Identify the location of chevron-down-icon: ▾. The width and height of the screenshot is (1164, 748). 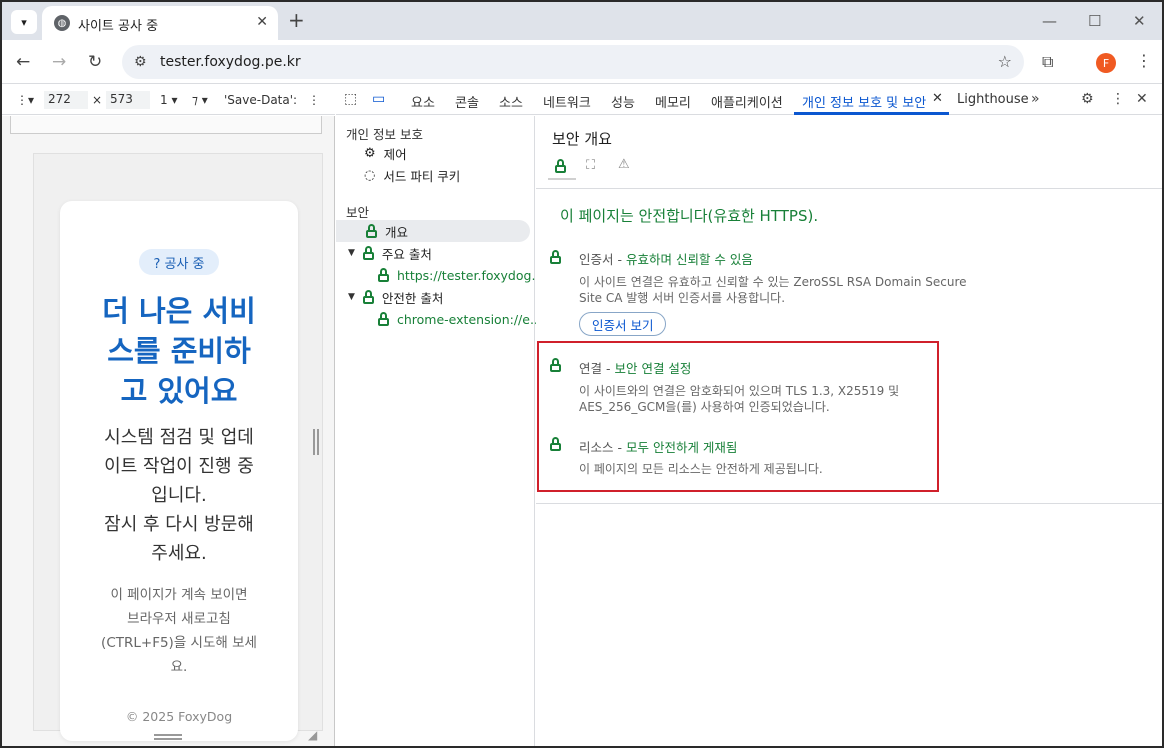
(24, 22).